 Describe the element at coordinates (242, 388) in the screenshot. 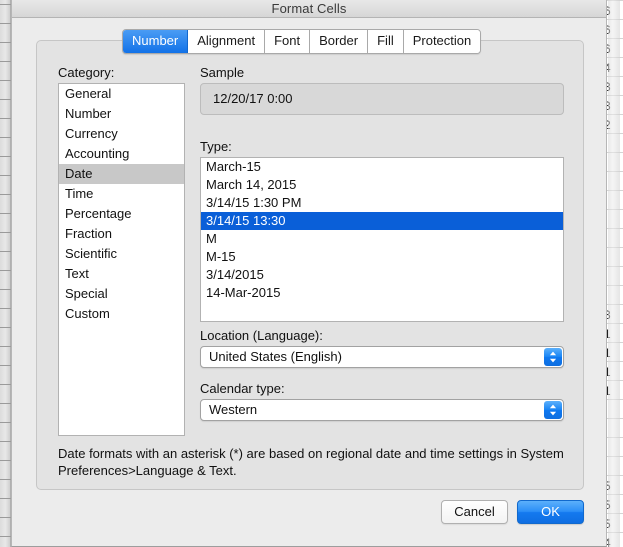

I see `calendar-type-label: Calendar type:` at that location.